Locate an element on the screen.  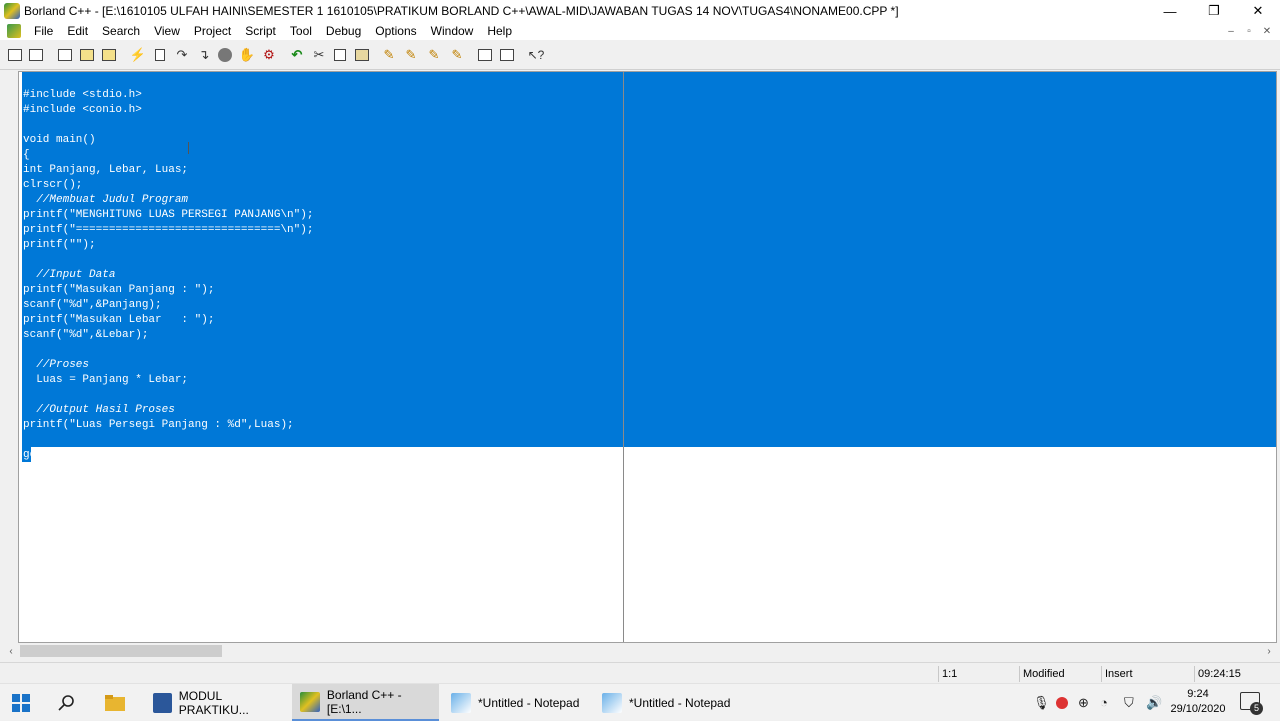
new-project-icon is located at coordinates (15, 55).